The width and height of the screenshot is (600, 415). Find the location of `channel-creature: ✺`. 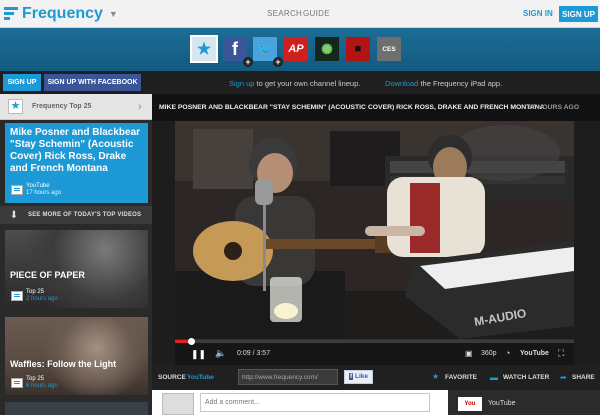

channel-creature: ✺ is located at coordinates (327, 49).